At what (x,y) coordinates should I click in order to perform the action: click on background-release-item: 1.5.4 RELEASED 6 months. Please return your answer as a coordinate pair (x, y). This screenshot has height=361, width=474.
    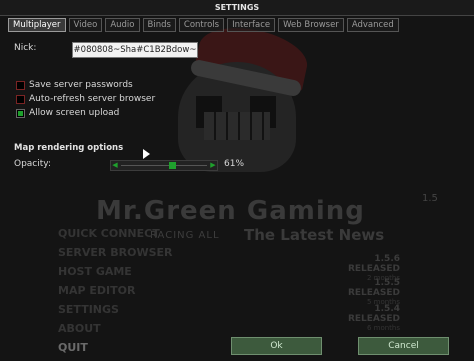
    Looking at the image, I should click on (360, 318).